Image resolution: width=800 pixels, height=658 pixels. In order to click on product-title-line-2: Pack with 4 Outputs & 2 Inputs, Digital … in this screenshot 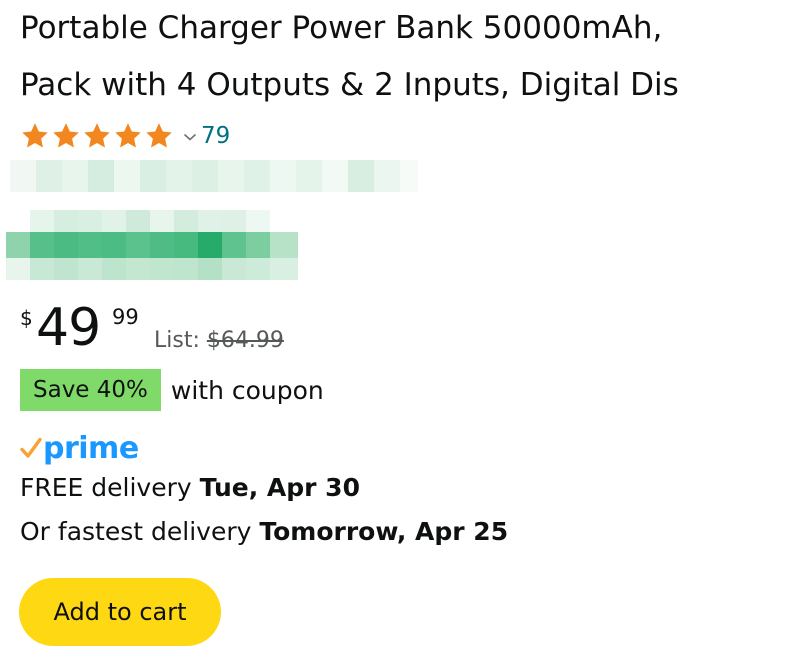, I will do `click(349, 85)`.